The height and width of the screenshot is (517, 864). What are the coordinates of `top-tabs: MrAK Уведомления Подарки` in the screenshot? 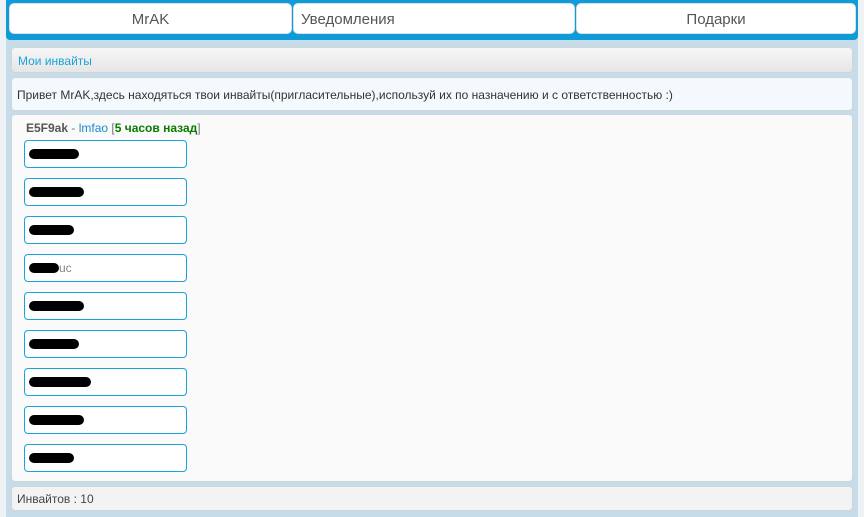 It's located at (432, 20).